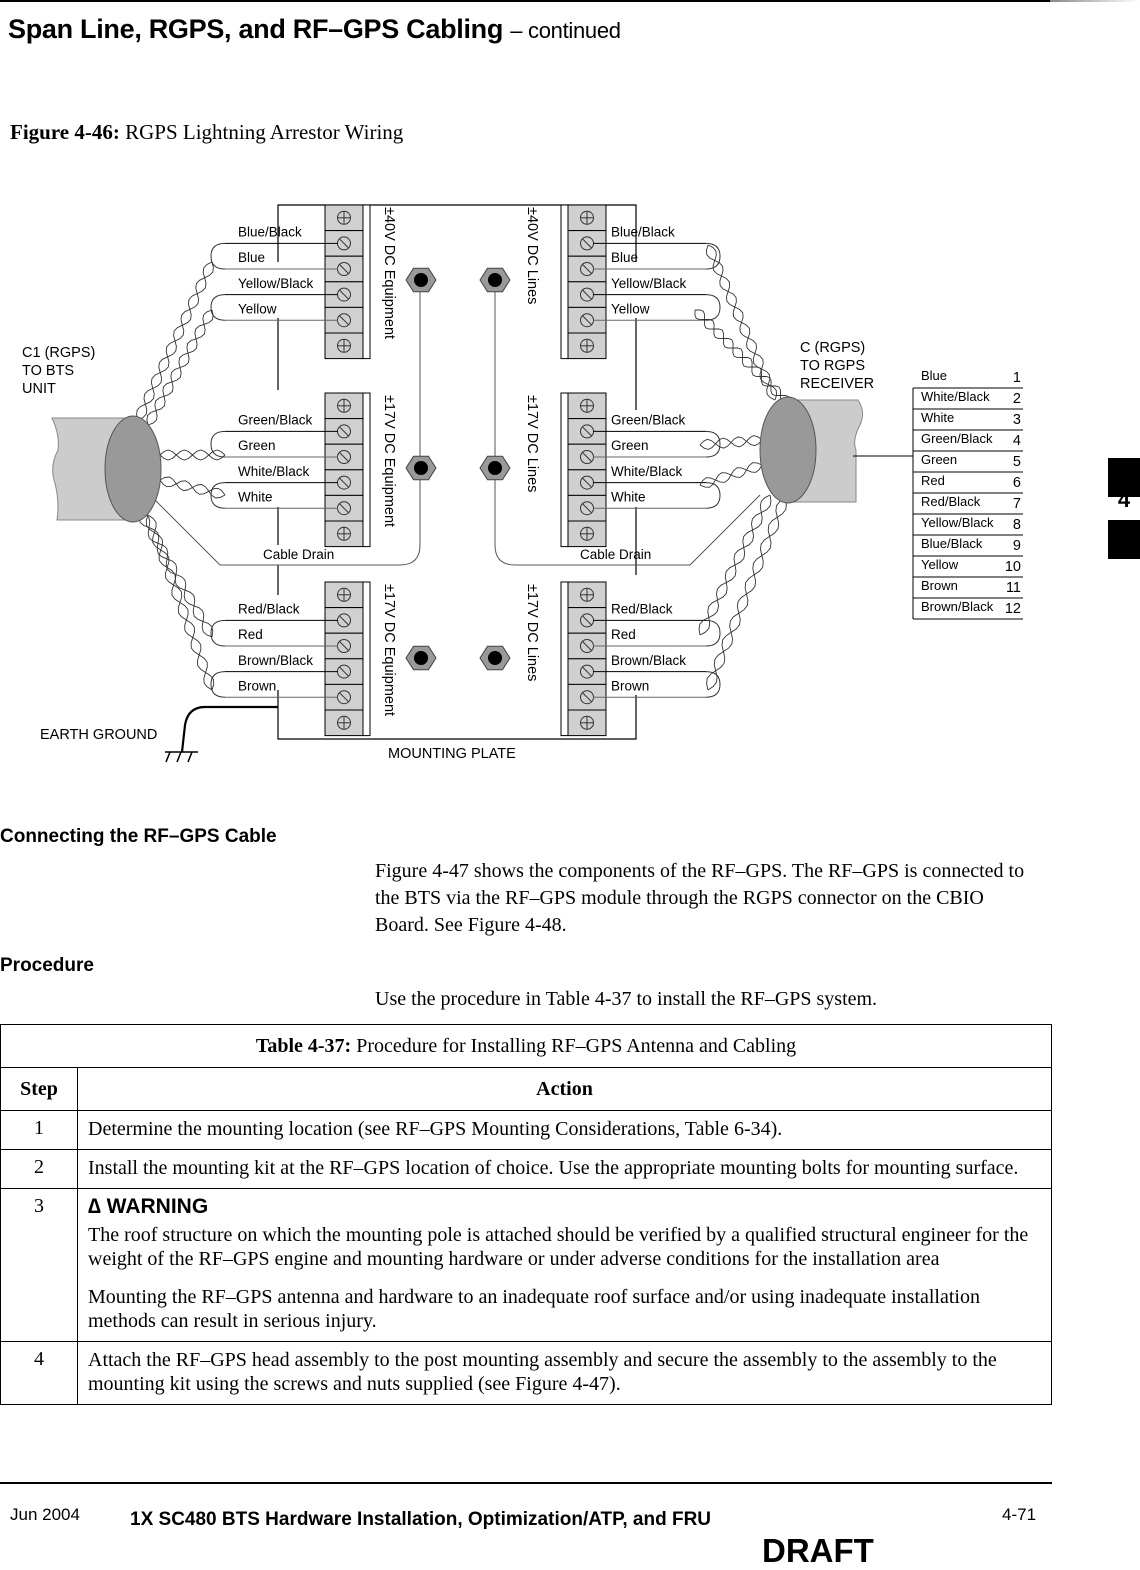 This screenshot has width=1140, height=1570. I want to click on column-header-step: Step, so click(39, 1089).